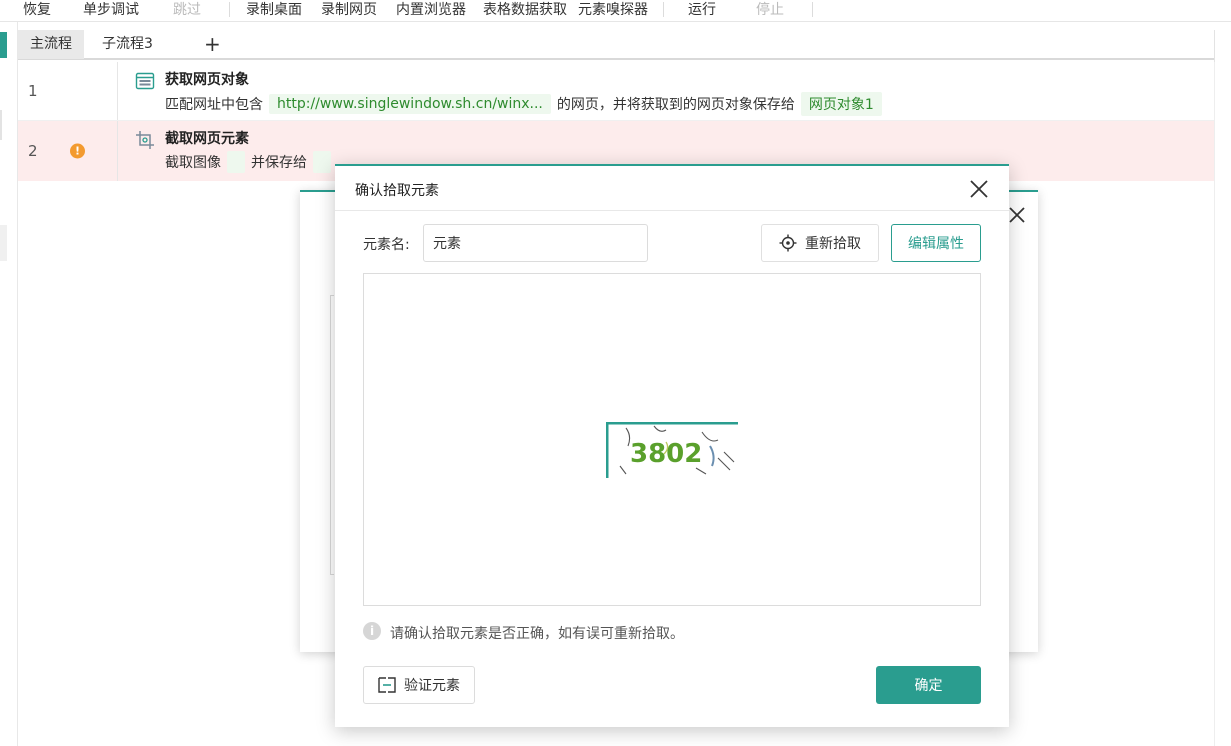 The image size is (1231, 746). Describe the element at coordinates (386, 245) in the screenshot. I see `element-name-label: 元素名:` at that location.